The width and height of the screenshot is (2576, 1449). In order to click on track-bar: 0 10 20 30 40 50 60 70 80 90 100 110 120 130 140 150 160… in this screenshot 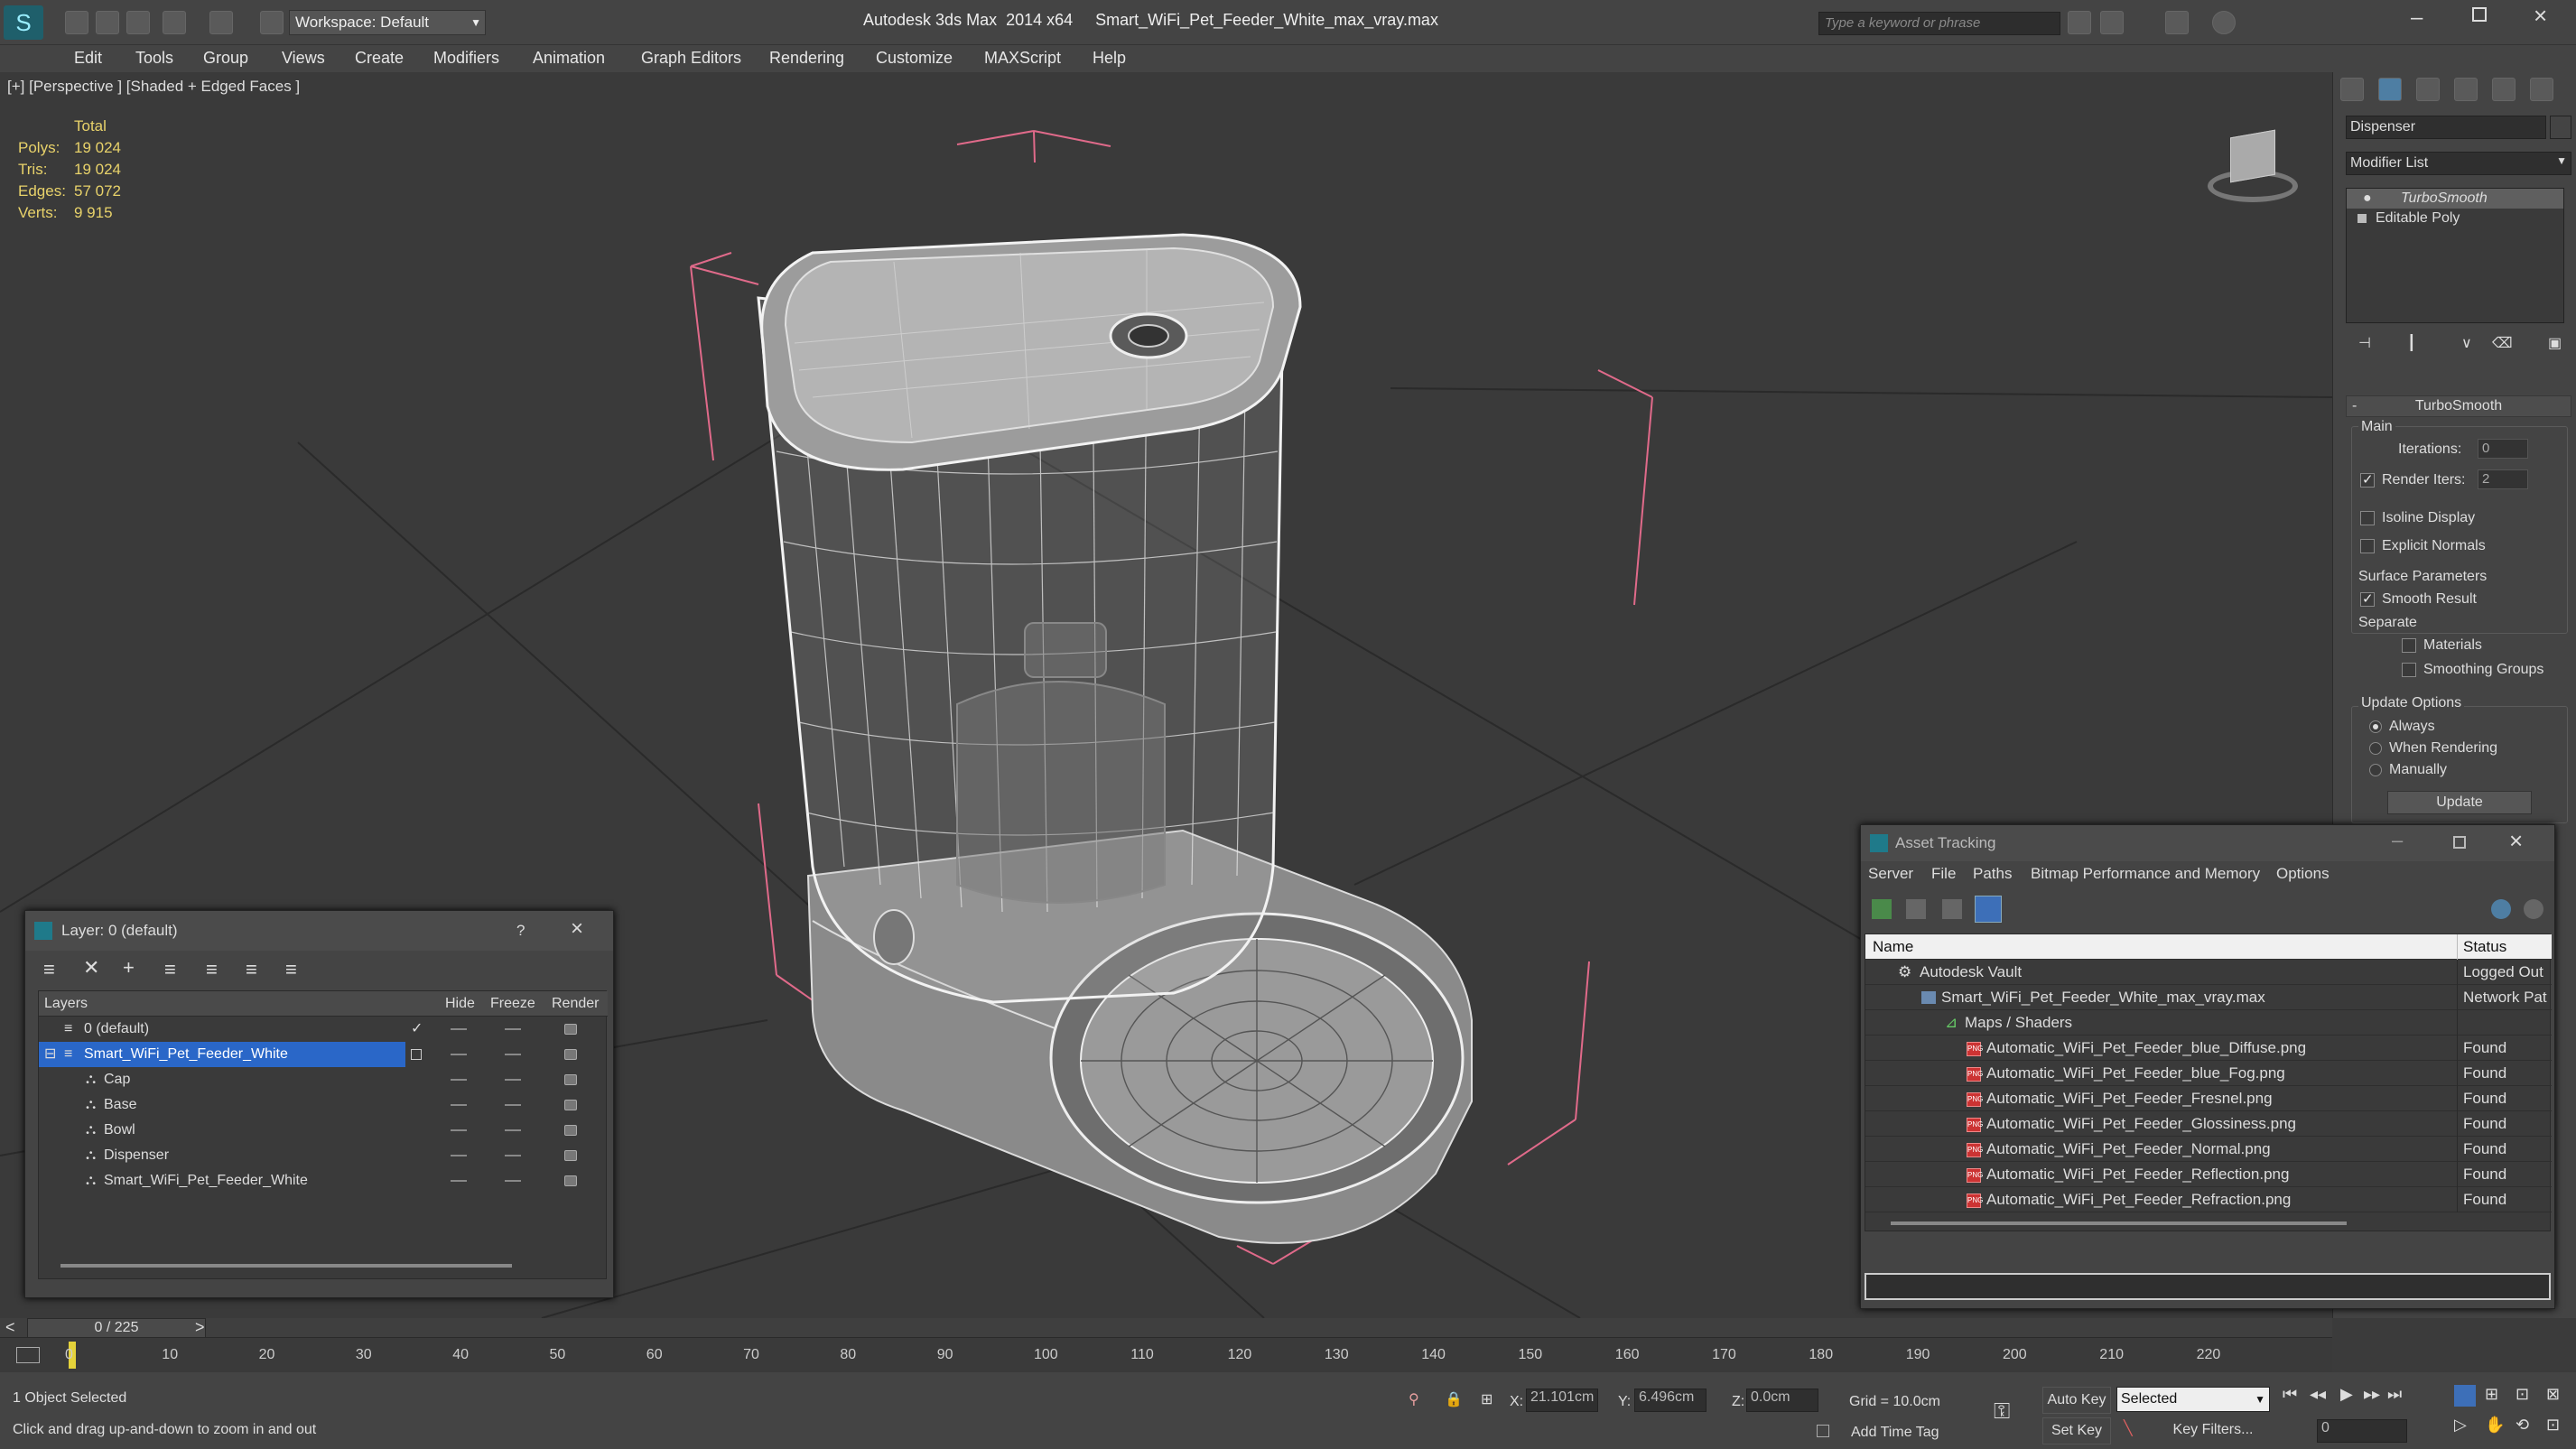, I will do `click(1166, 1355)`.